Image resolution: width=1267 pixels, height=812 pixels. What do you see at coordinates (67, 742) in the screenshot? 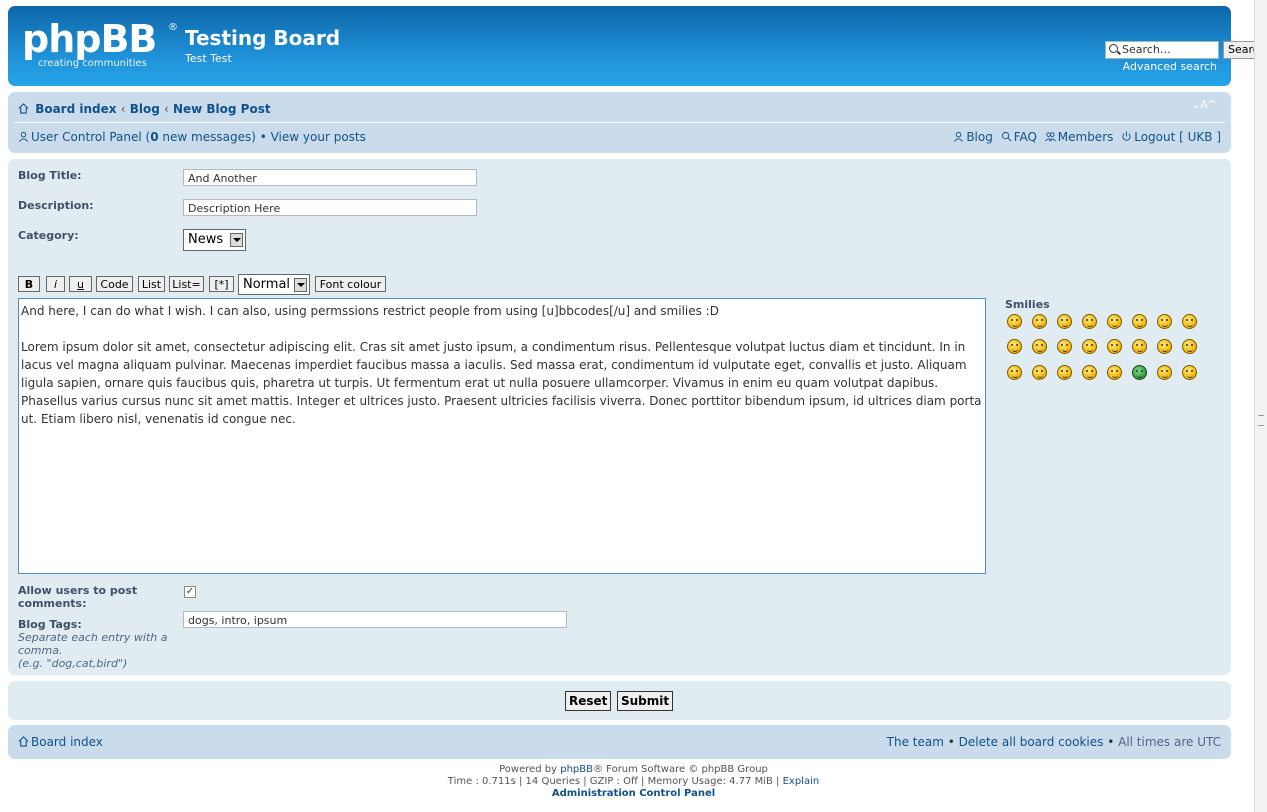
I see `board-index-link: Board index` at bounding box center [67, 742].